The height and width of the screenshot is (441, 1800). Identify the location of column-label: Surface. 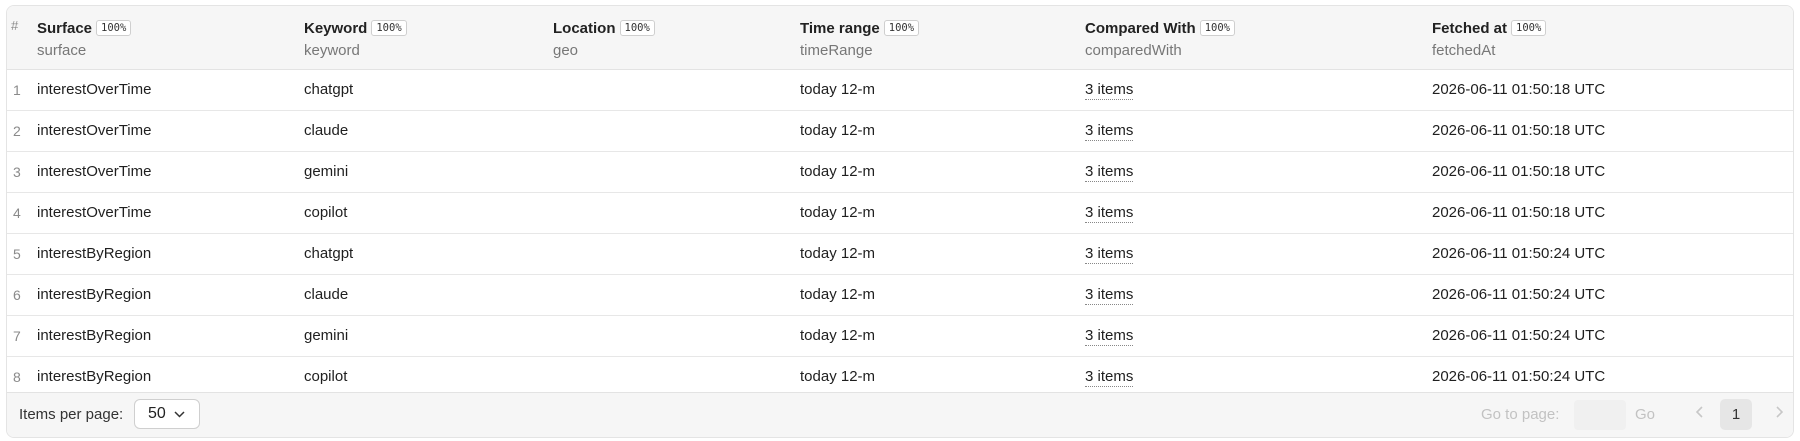
(65, 28).